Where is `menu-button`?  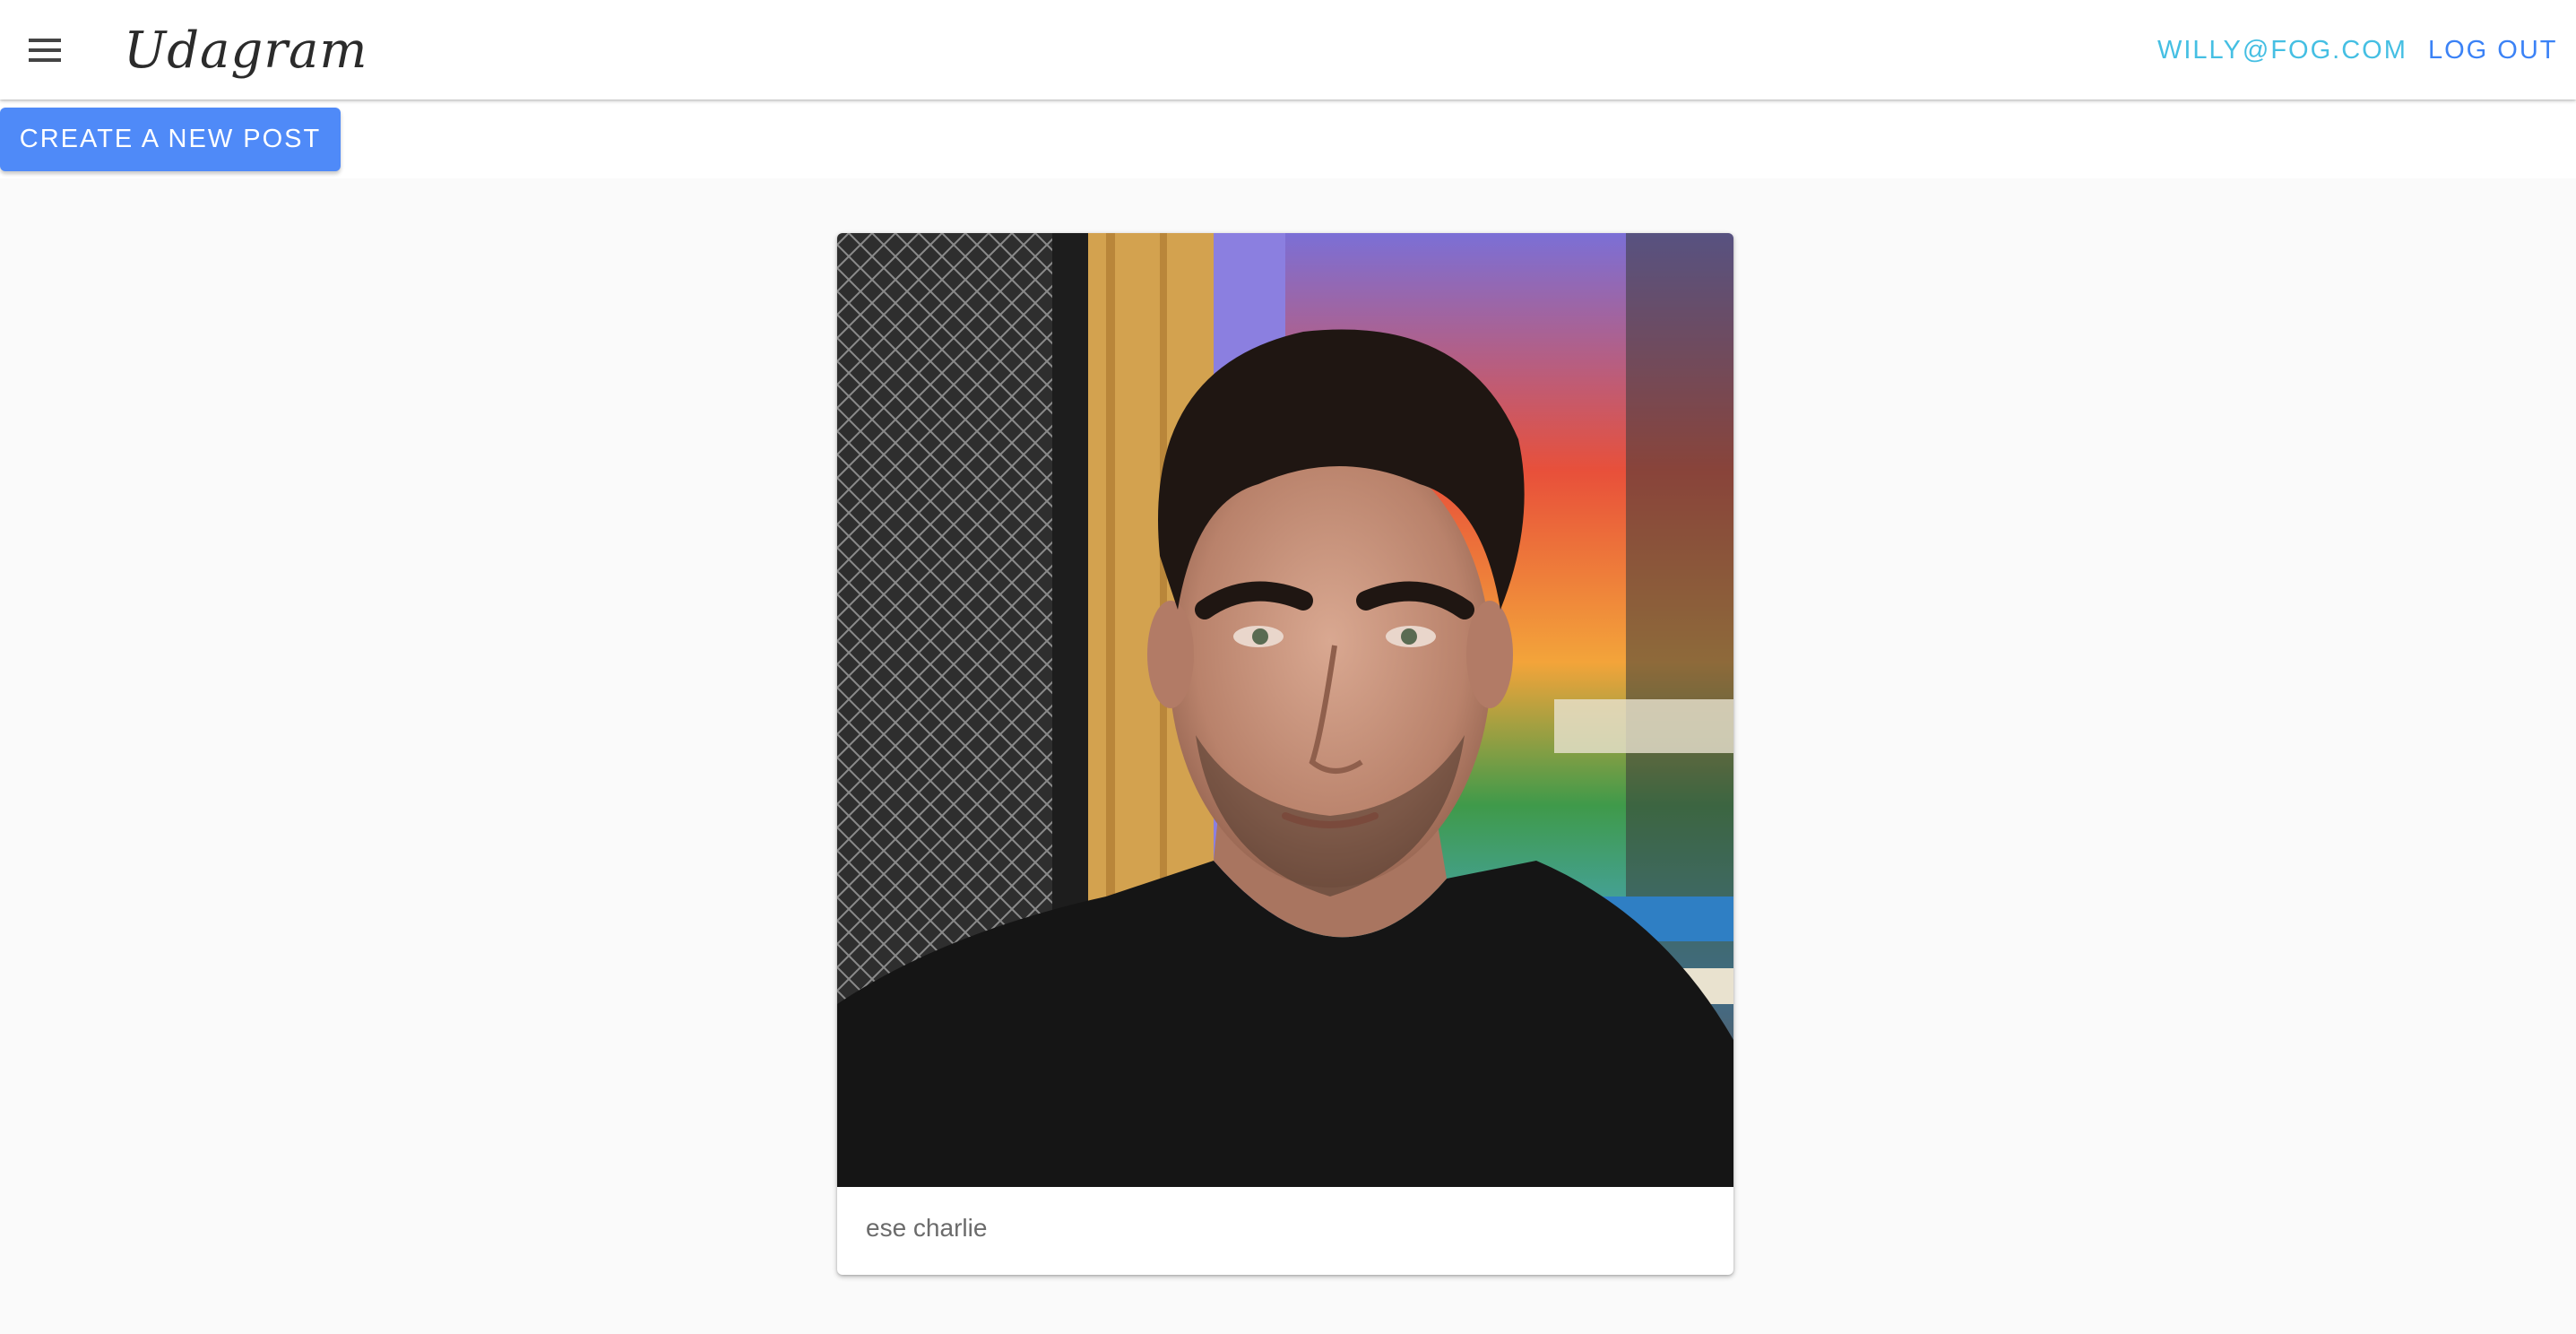
menu-button is located at coordinates (44, 50).